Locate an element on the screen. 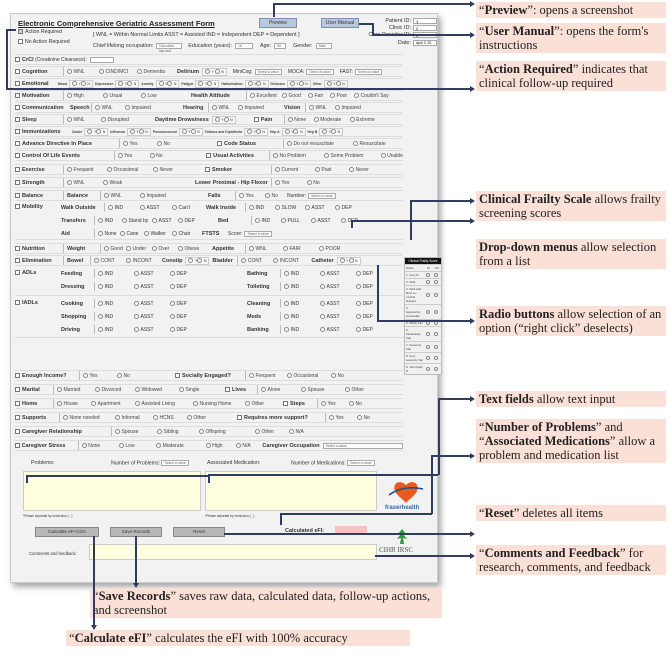 Image resolution: width=669 pixels, height=659 pixels. iadls-checkbox is located at coordinates (17, 303).